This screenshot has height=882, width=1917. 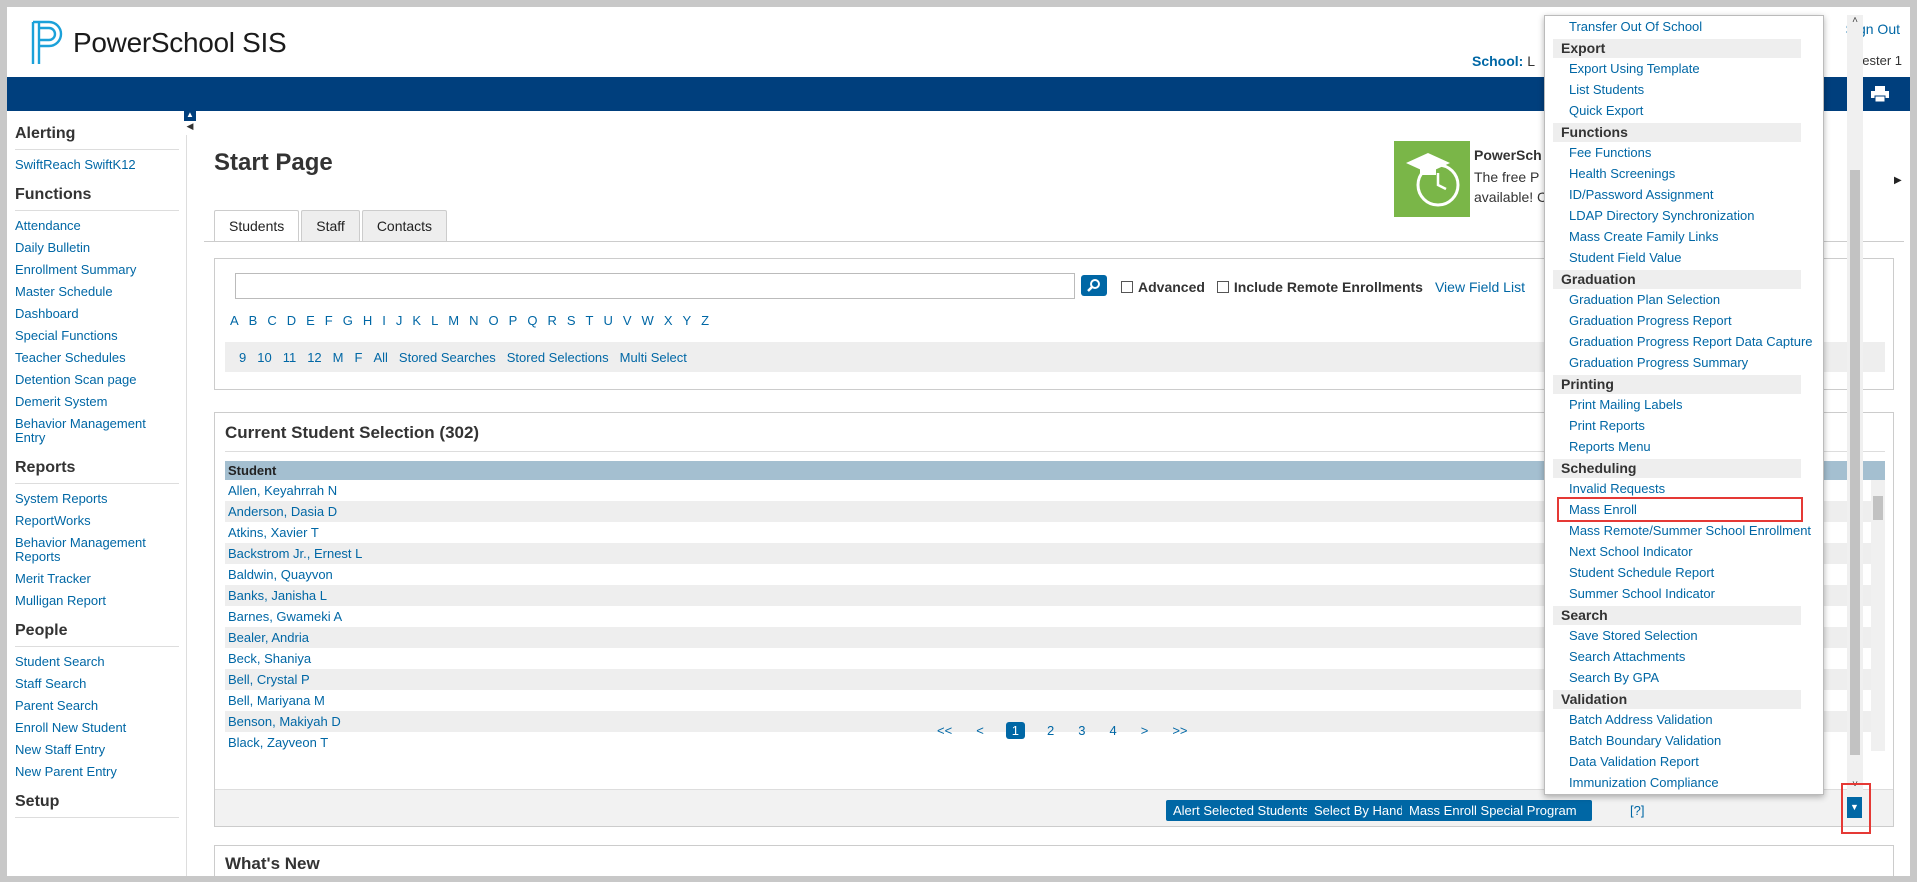 I want to click on menu-item-data-validation-report: Data Validation Report, so click(x=1675, y=761).